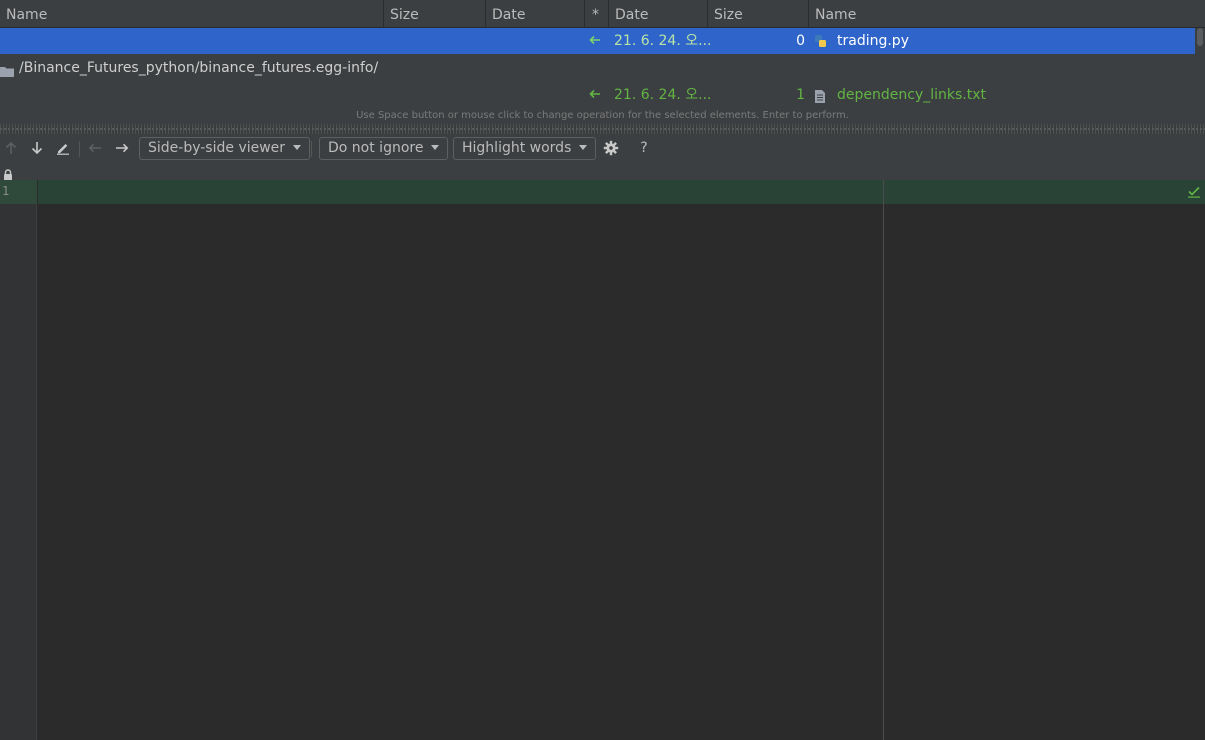 This screenshot has width=1205, height=740. I want to click on ignore-whitespace-dropdown: Do not ignore, so click(384, 148).